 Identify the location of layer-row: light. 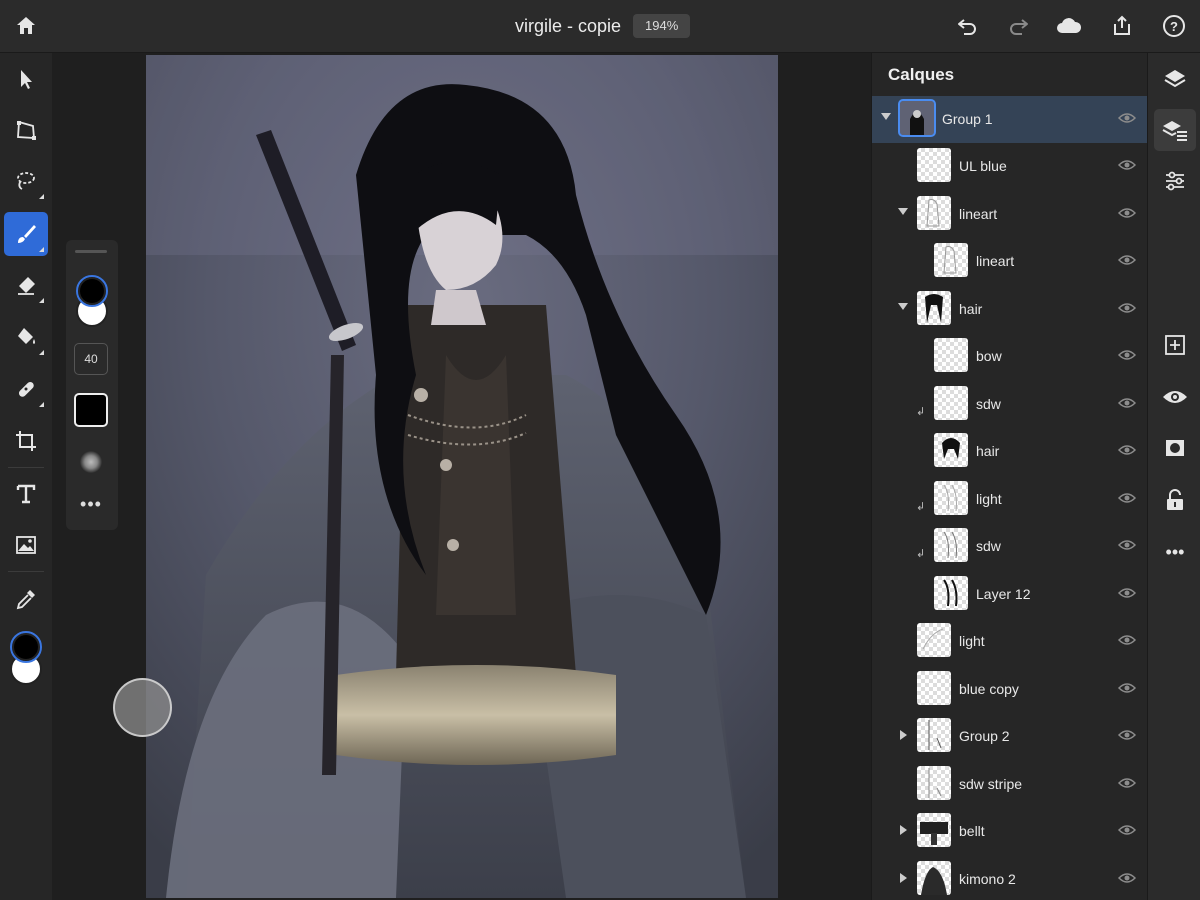
(1010, 641).